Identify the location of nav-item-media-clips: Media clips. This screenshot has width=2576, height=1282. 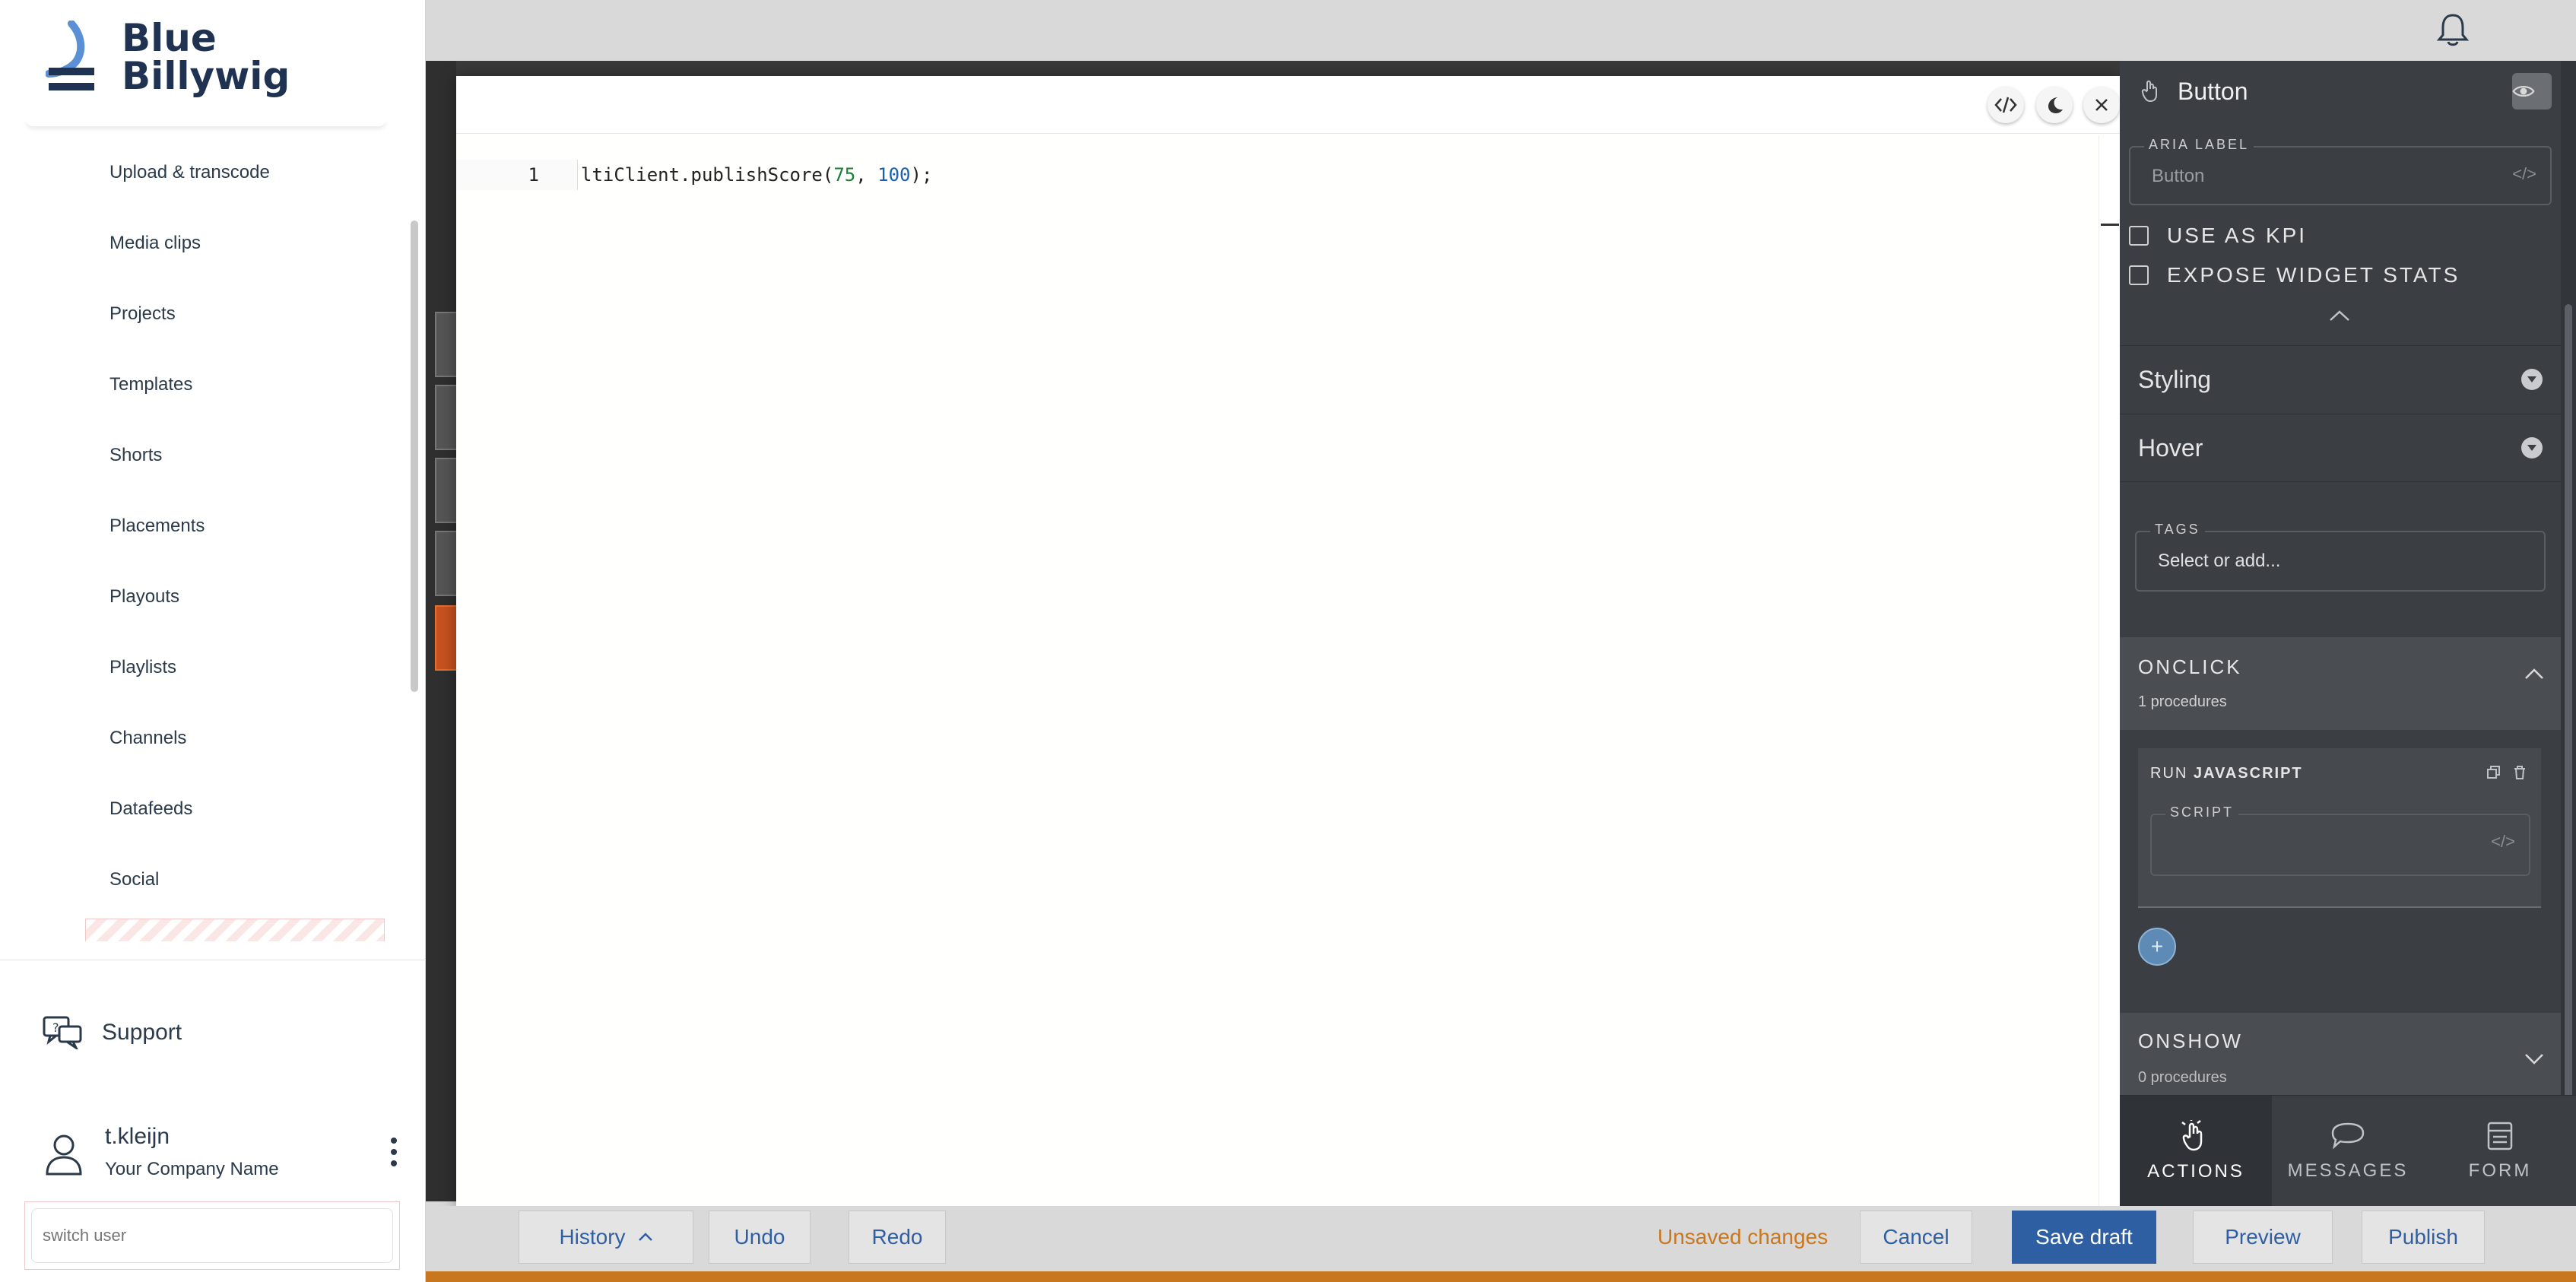
(206, 243).